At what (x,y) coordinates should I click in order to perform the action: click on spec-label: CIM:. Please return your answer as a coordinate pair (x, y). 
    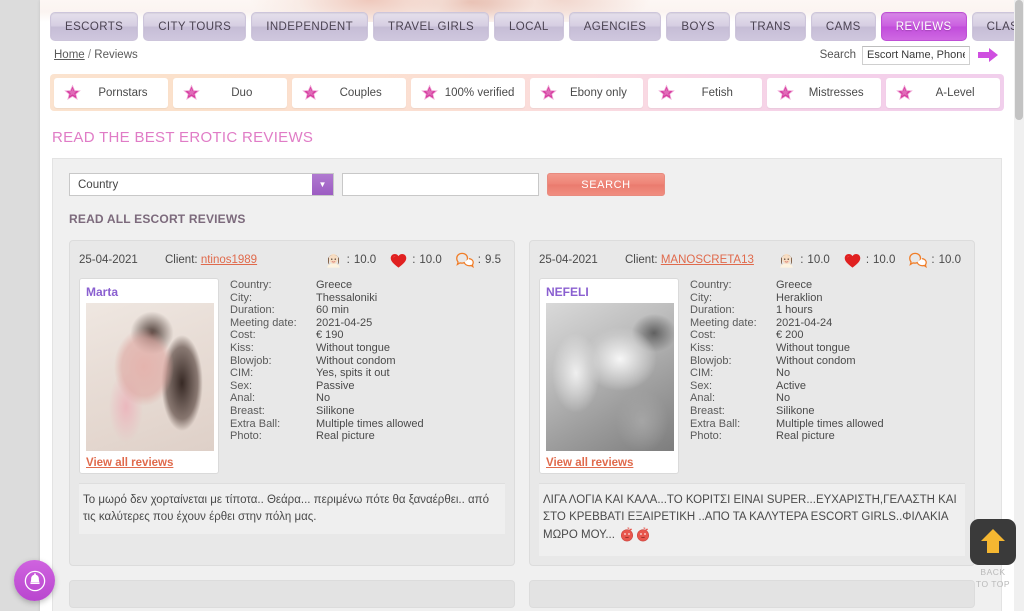
    Looking at the image, I should click on (242, 373).